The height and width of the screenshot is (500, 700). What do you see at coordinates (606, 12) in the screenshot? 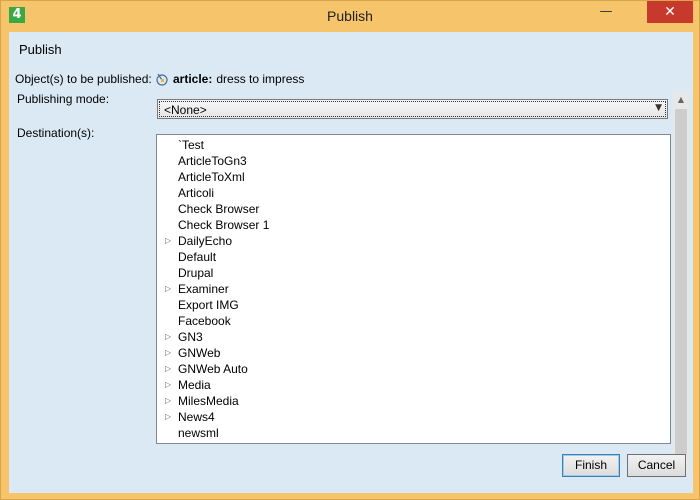
I see `minimize-button: —` at bounding box center [606, 12].